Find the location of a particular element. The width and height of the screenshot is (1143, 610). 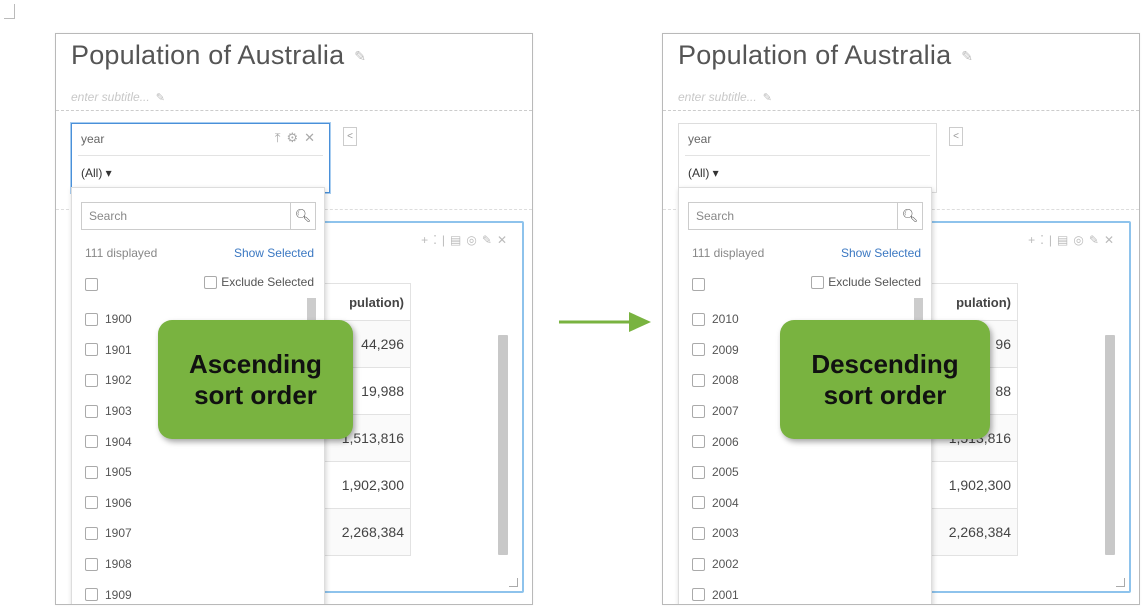

year-filter: year ⤒⚙✕ (All) ▾ is located at coordinates (200, 158).